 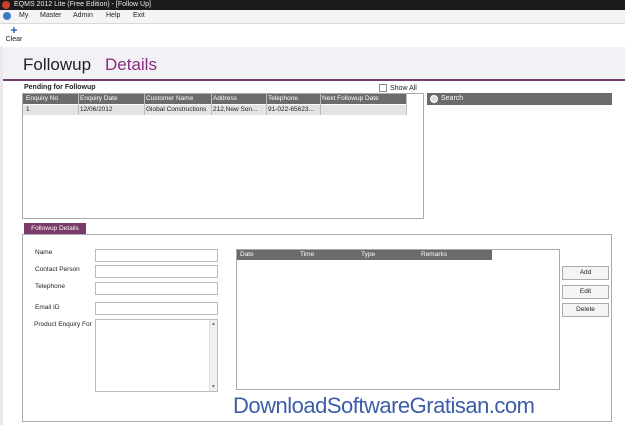 I want to click on scroll-up-icon: ▲, so click(x=213, y=324).